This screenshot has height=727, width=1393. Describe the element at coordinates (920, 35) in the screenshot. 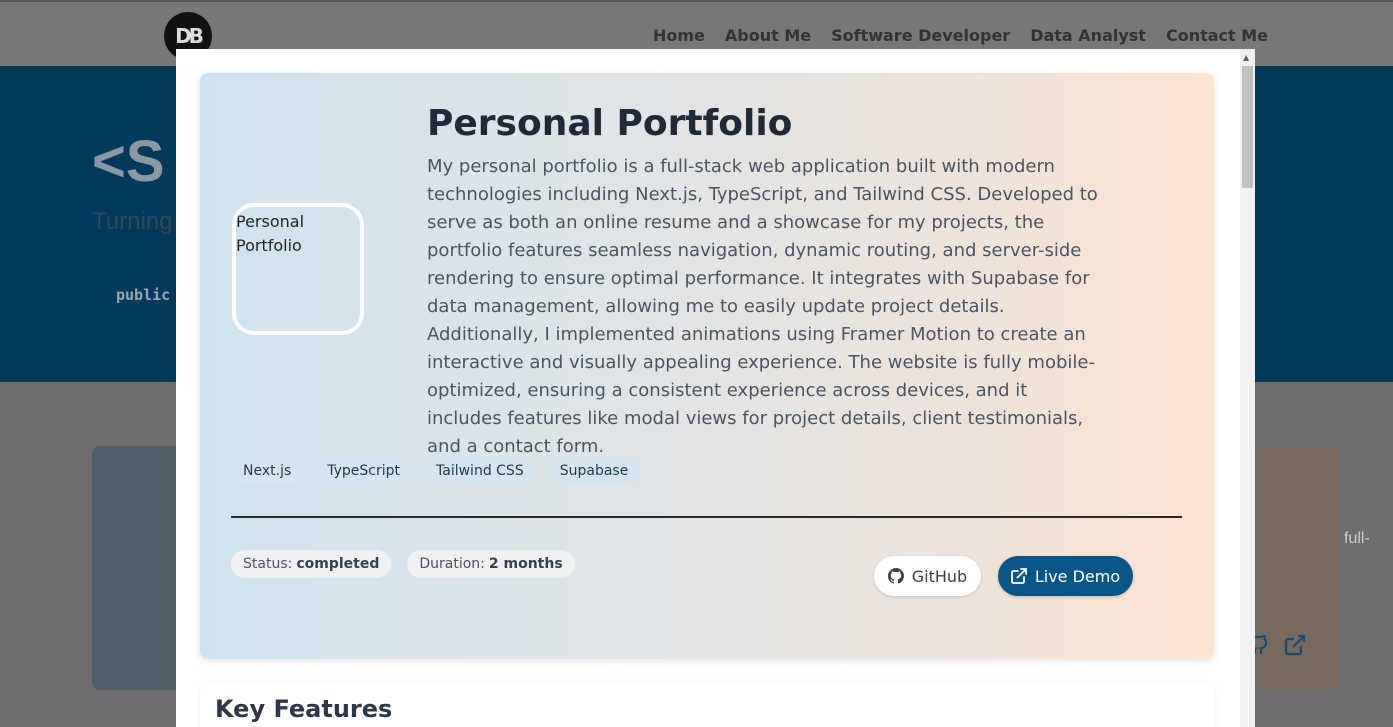

I see `nav-software-developer: Software Developer` at that location.